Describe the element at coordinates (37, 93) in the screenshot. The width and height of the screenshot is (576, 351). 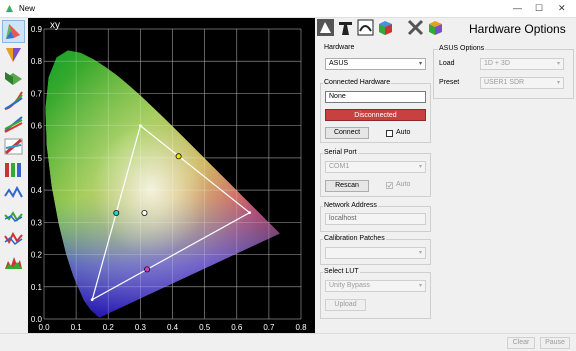
I see `y-tick-label: 0.7` at that location.